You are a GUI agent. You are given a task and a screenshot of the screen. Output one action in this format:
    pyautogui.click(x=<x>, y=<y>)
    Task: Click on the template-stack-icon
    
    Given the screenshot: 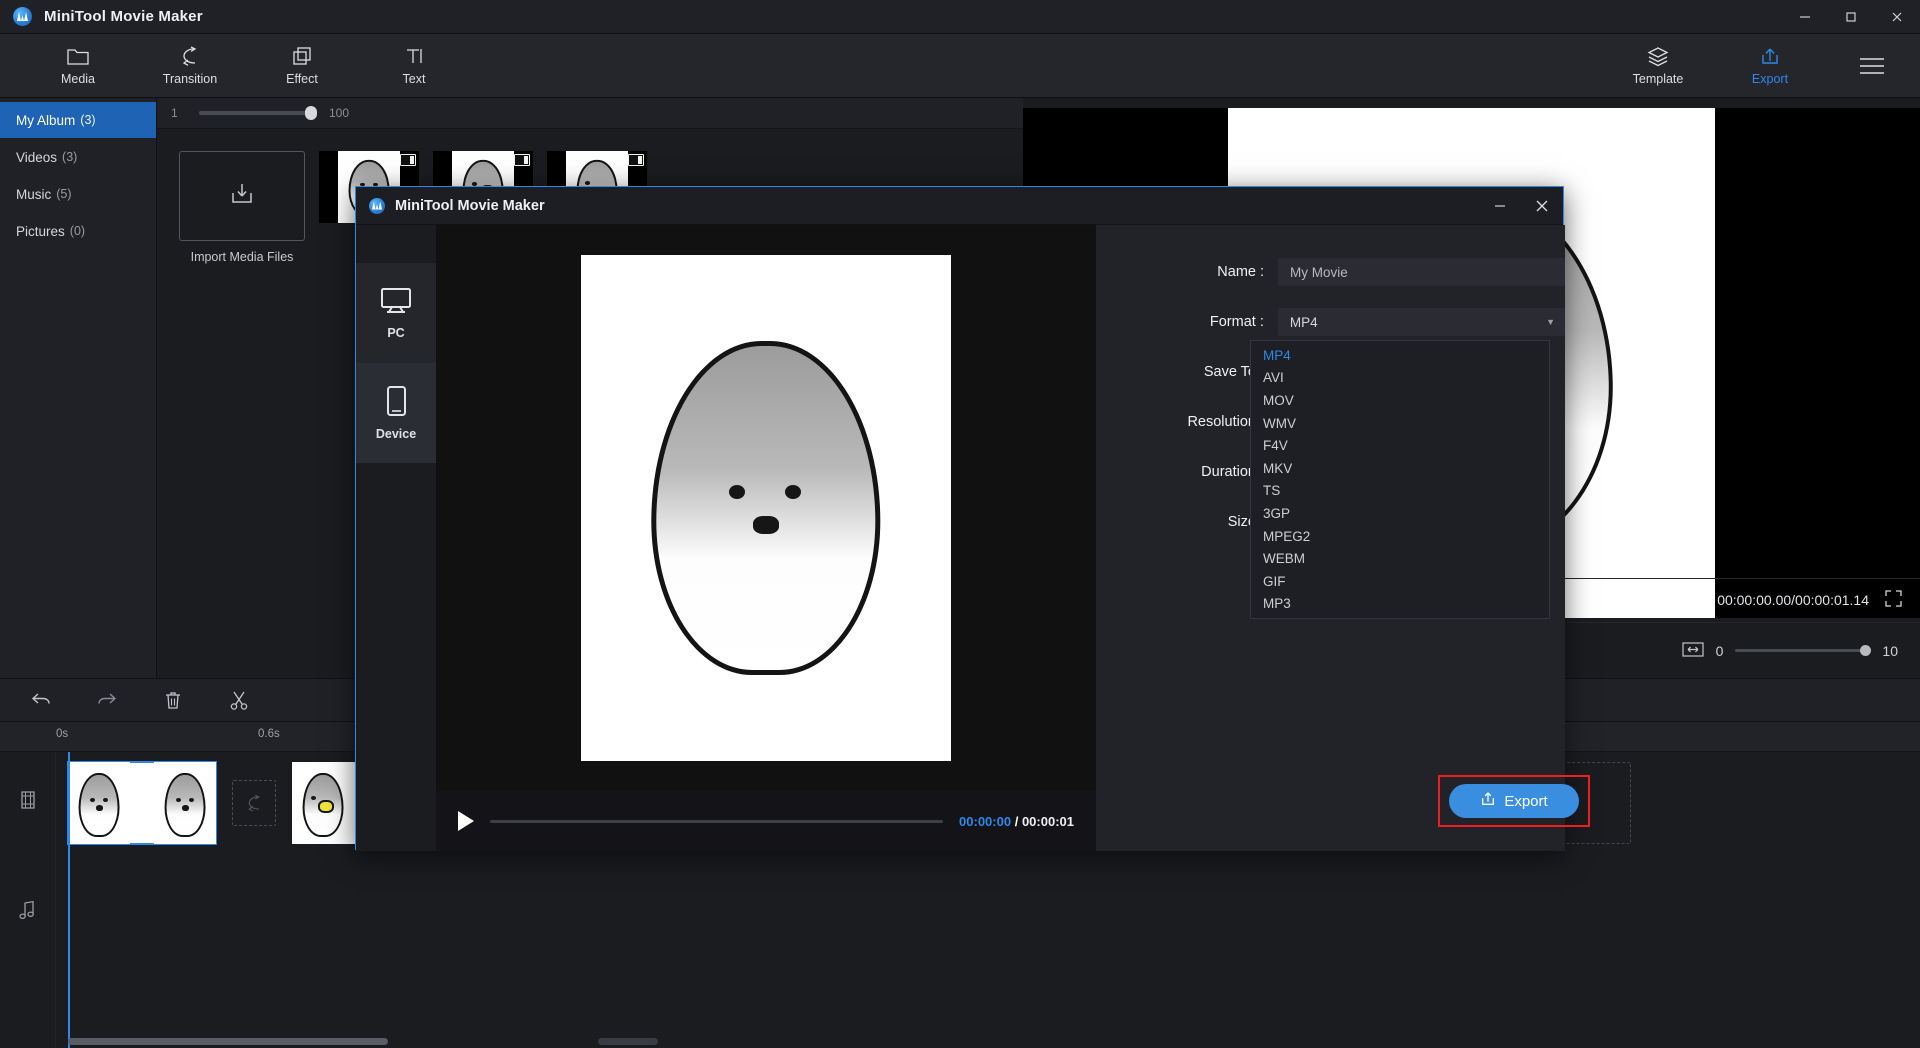 What is the action you would take?
    pyautogui.click(x=1658, y=56)
    